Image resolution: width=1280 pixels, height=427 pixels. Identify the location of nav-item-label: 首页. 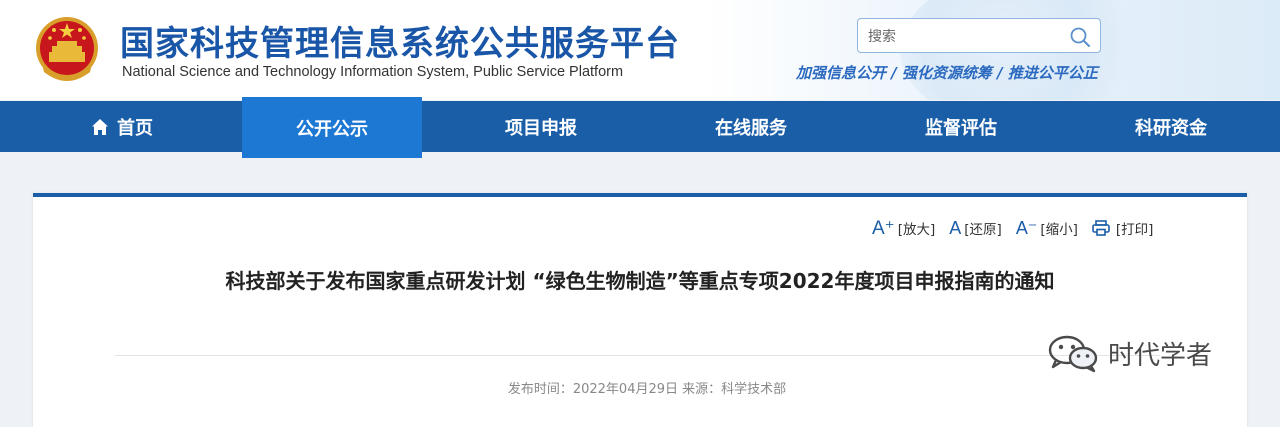
(135, 128).